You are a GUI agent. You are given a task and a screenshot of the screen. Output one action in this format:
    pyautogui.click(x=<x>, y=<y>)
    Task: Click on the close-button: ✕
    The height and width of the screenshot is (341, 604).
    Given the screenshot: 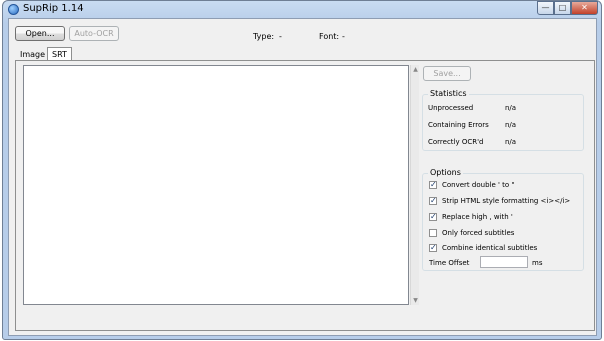 What is the action you would take?
    pyautogui.click(x=584, y=8)
    